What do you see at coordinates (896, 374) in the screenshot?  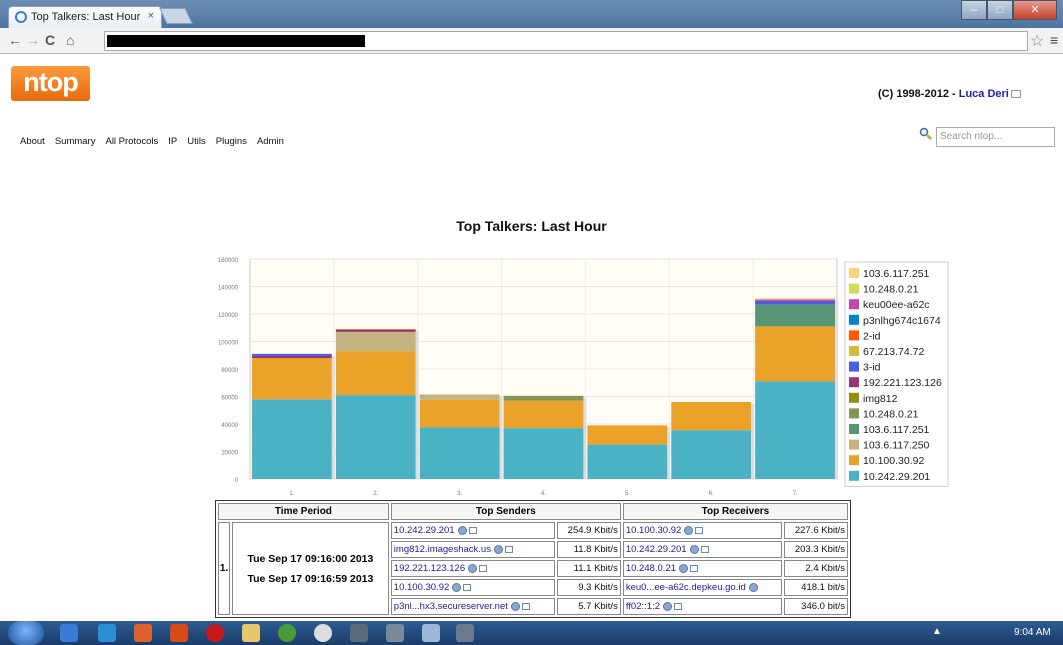 I see `legend-box` at bounding box center [896, 374].